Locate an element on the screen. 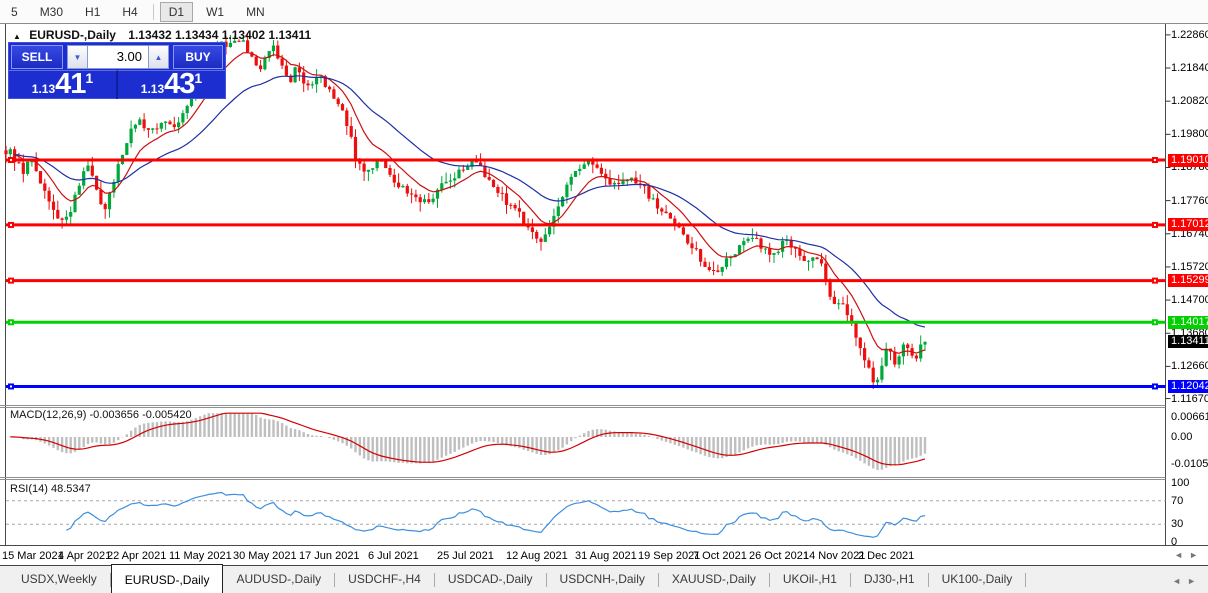 The image size is (1208, 593). tab-audusd-daily: AUDUSD-,Daily is located at coordinates (278, 579).